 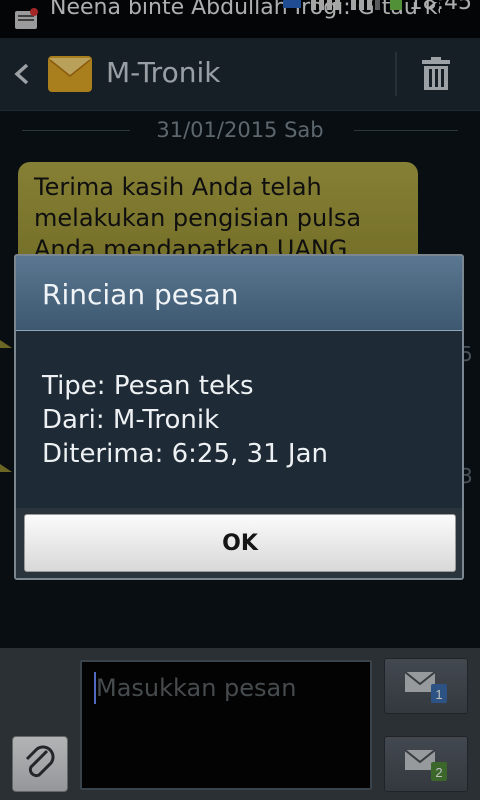 I want to click on ok-button: OK, so click(x=240, y=543).